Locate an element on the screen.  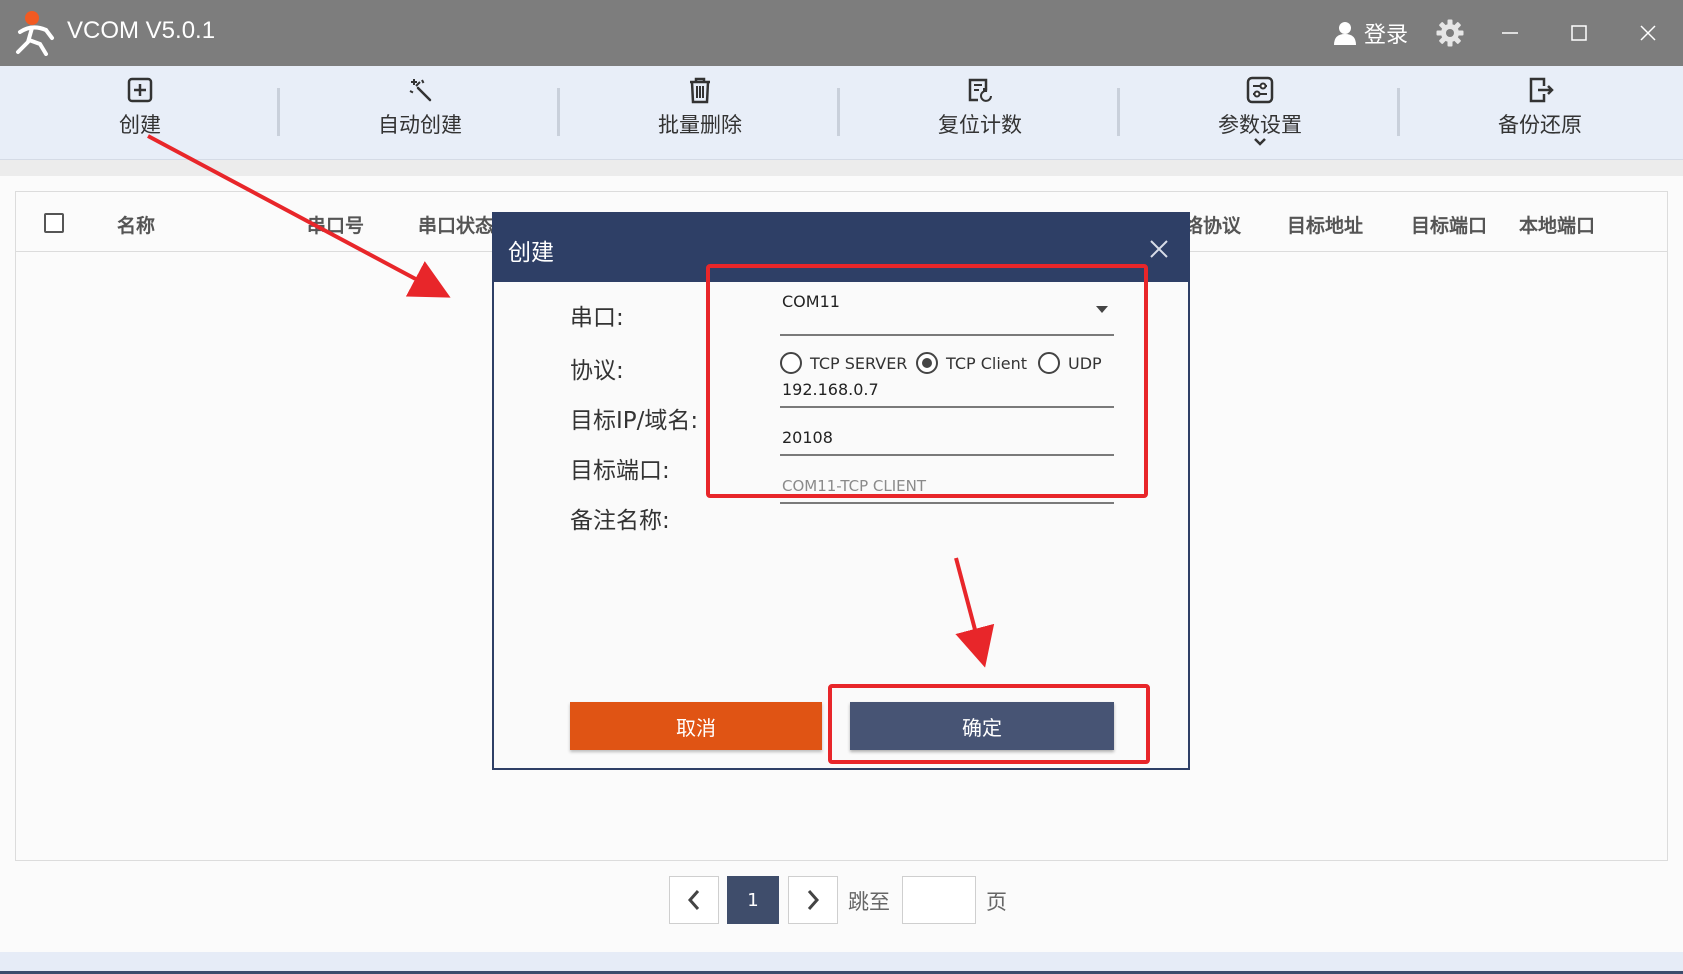
protocol-label: 协议: is located at coordinates (597, 371).